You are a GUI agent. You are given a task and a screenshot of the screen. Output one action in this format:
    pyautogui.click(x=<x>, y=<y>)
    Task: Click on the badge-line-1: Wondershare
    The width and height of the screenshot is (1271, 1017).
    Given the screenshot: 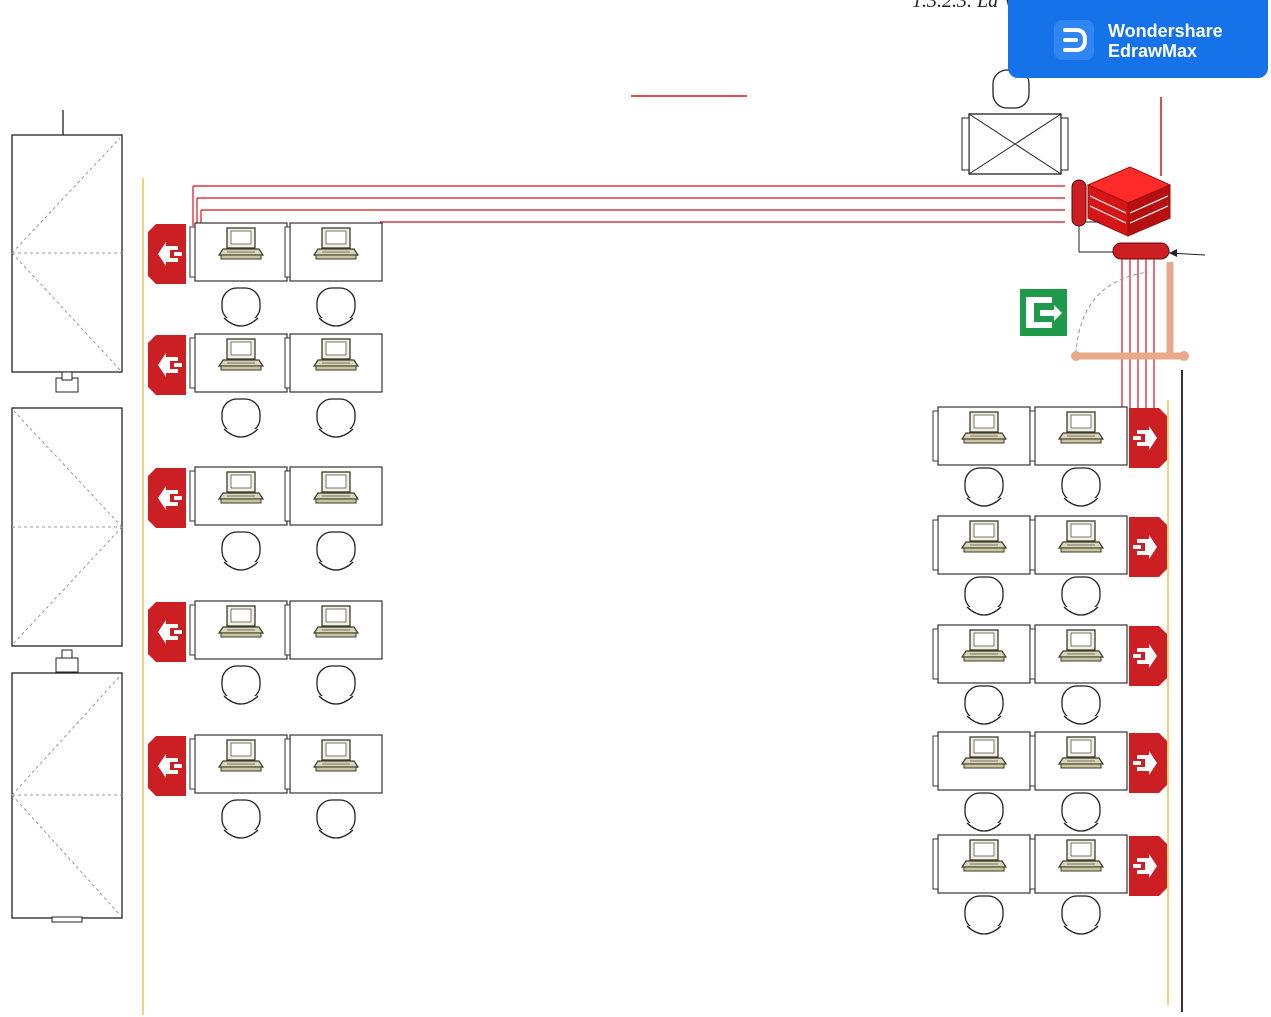 What is the action you would take?
    pyautogui.click(x=1165, y=31)
    